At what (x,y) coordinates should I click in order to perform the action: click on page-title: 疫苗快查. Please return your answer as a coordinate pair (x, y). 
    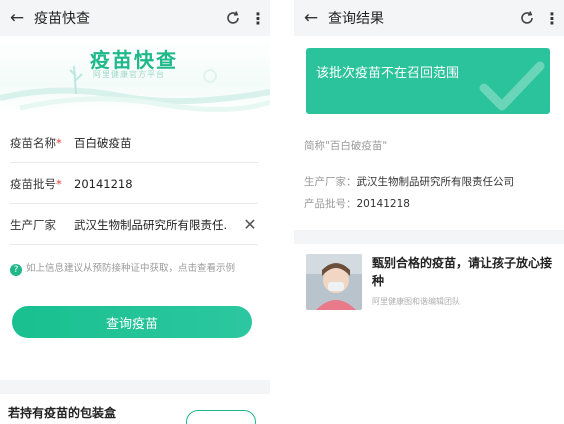
    Looking at the image, I should click on (62, 19).